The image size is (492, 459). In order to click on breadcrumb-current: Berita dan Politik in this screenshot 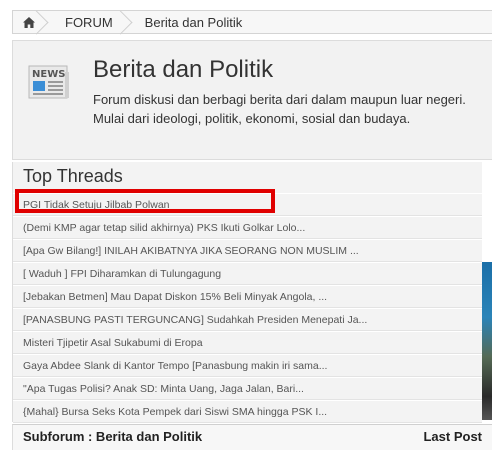, I will do `click(193, 22)`.